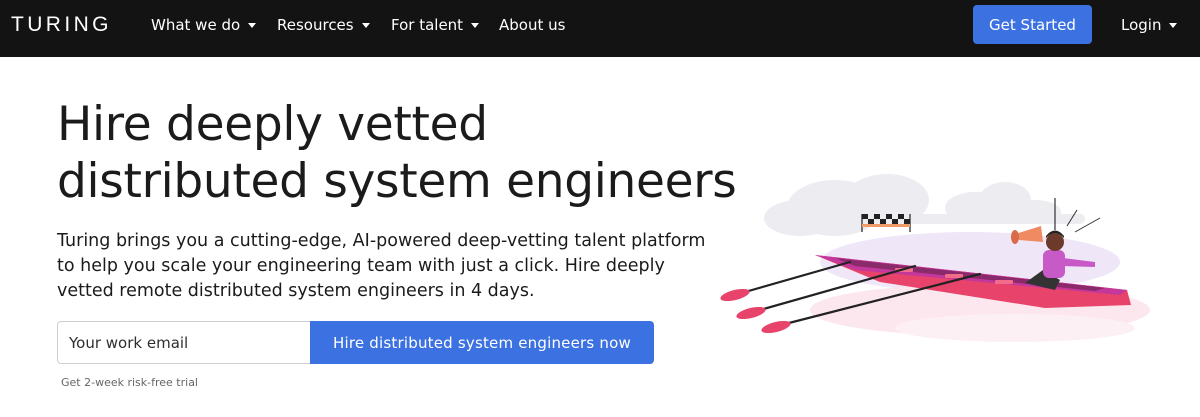  I want to click on login-menu: Login, so click(1149, 25).